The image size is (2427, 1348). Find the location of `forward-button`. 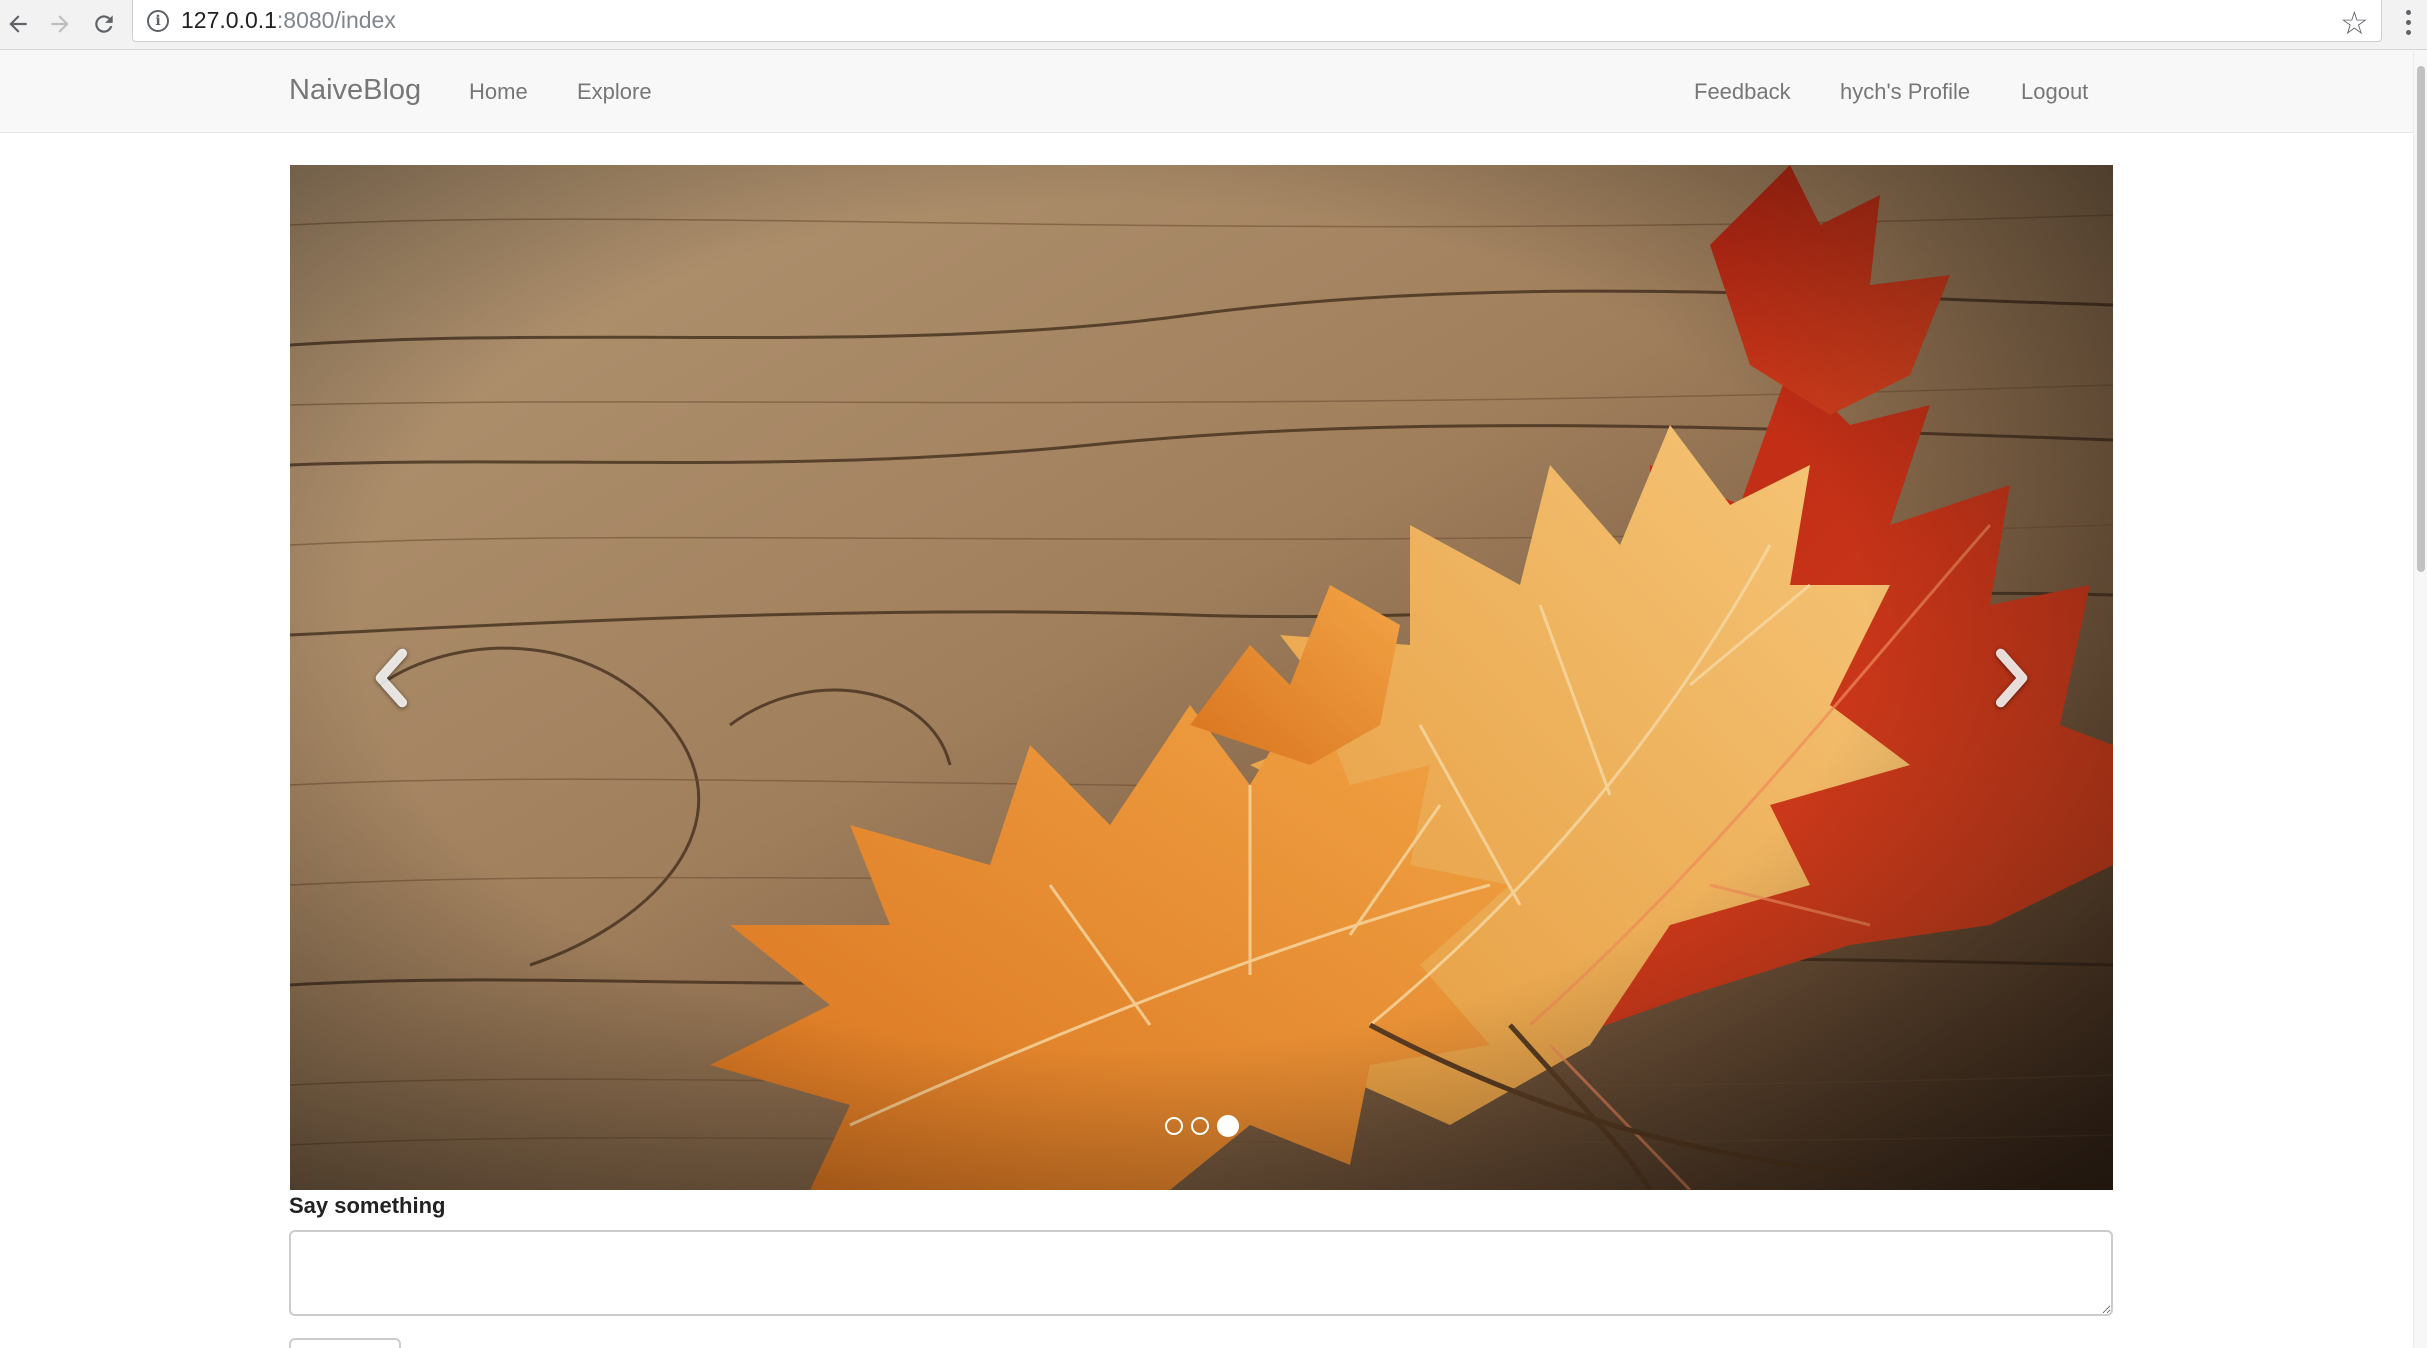

forward-button is located at coordinates (60, 24).